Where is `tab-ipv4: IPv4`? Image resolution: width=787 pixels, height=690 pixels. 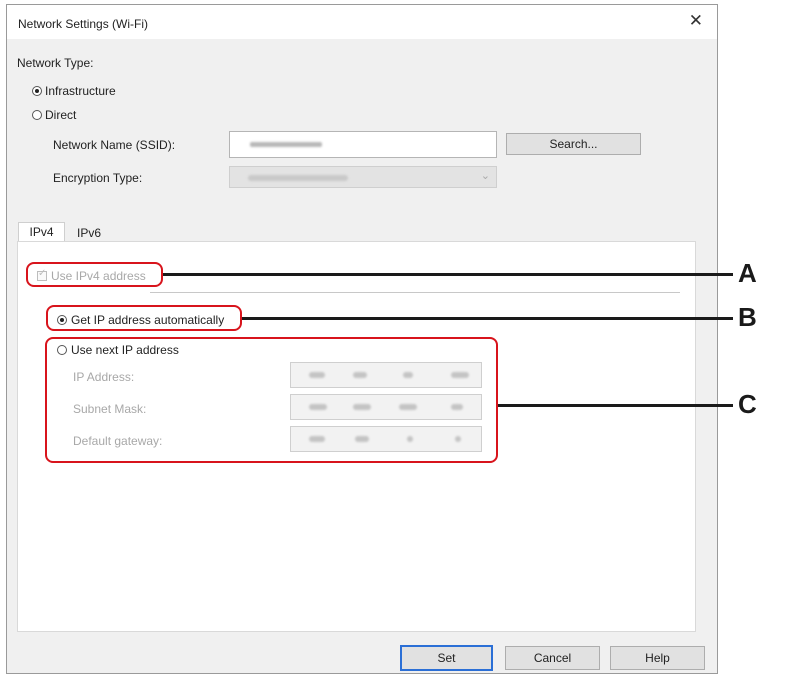 tab-ipv4: IPv4 is located at coordinates (41, 232).